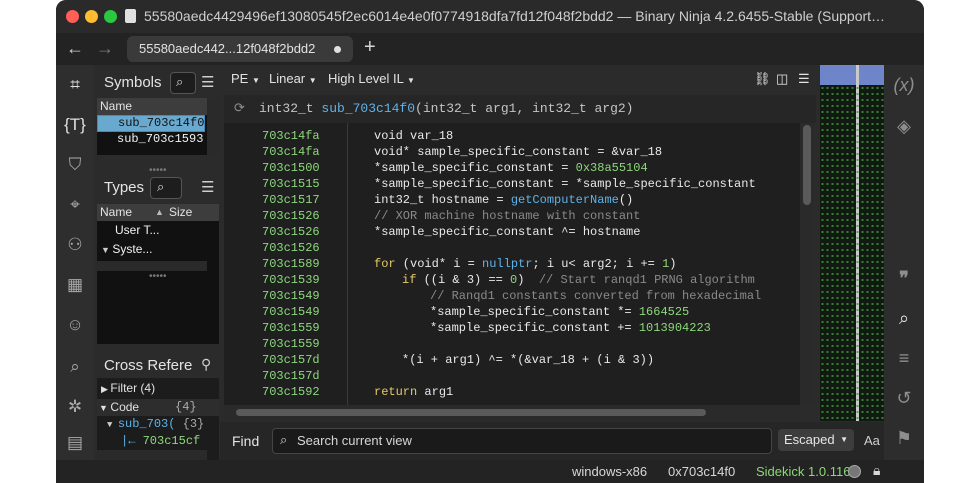 The width and height of the screenshot is (980, 483). Describe the element at coordinates (75, 367) in the screenshot. I see `search-list-icon: ⌕` at that location.